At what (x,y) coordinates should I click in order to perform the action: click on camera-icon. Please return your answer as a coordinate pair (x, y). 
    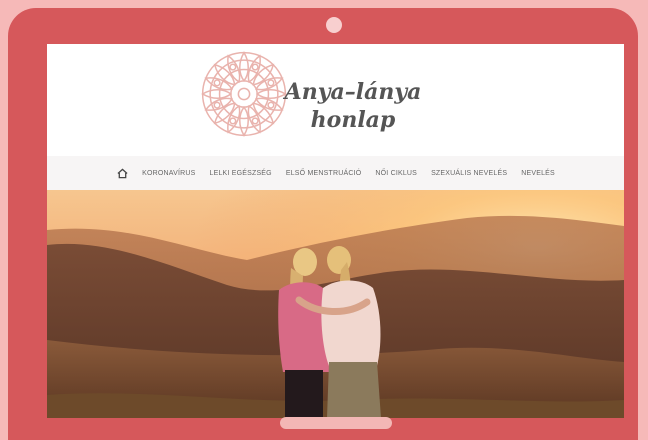
    Looking at the image, I should click on (334, 25).